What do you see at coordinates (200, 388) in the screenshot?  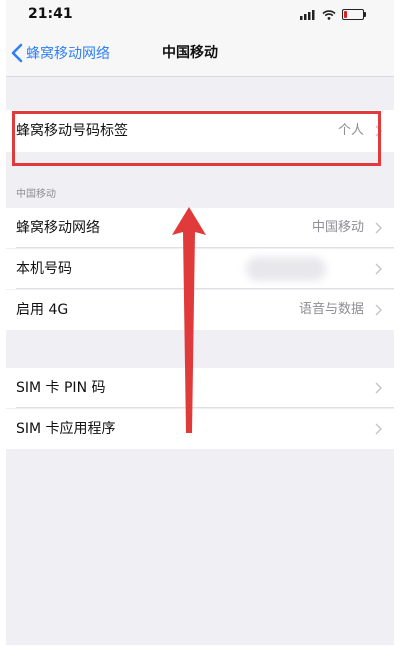 I see `sim-pin-row: SIM 卡 PIN 码` at bounding box center [200, 388].